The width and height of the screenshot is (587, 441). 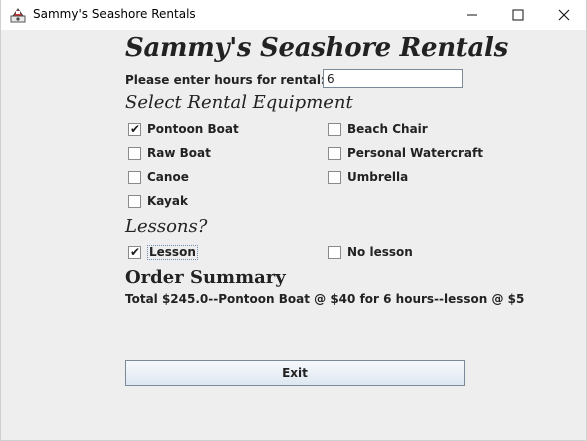 I want to click on checkbox-label: Canoe, so click(x=168, y=177).